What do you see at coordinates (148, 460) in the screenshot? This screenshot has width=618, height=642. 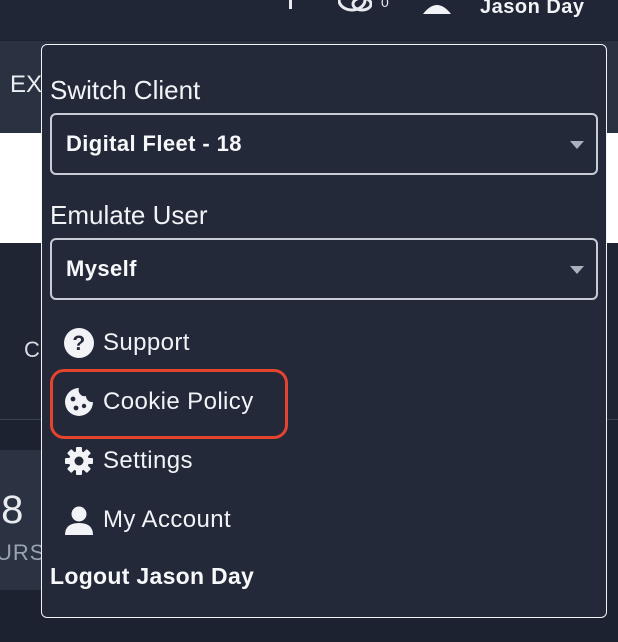 I see `menu-item-label: Settings` at bounding box center [148, 460].